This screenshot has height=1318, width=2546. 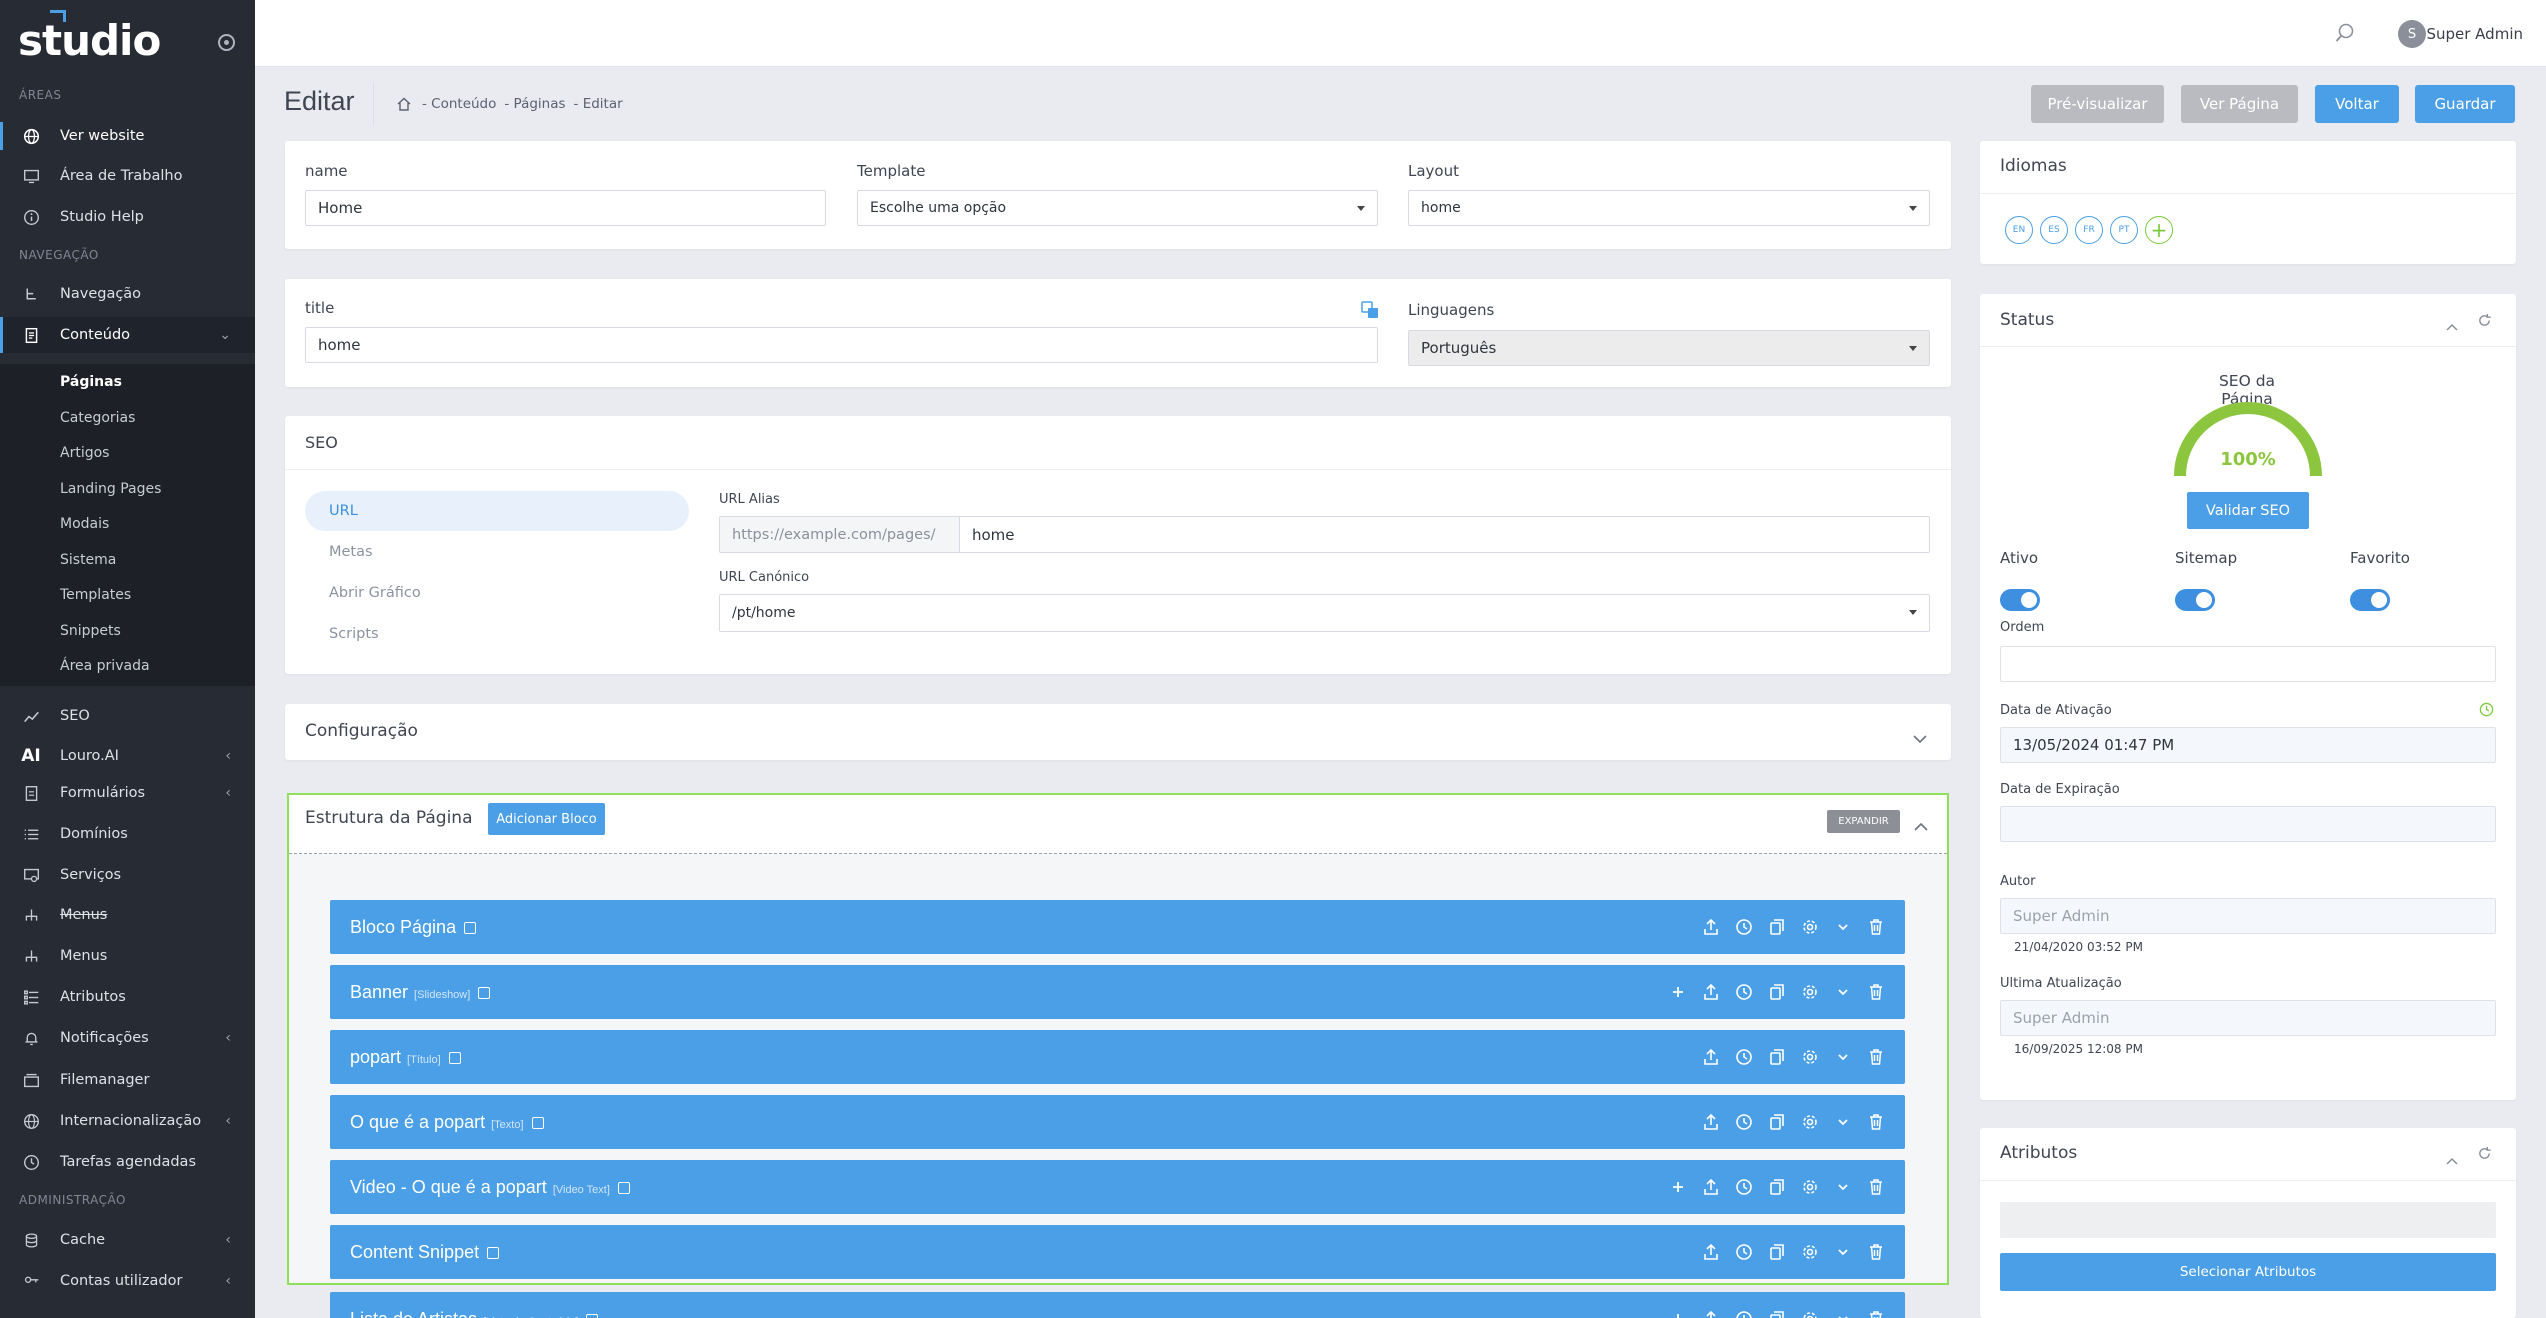 What do you see at coordinates (127, 1281) in the screenshot?
I see `sidebar-item-contas-utilizador: Contas utilizador ‹` at bounding box center [127, 1281].